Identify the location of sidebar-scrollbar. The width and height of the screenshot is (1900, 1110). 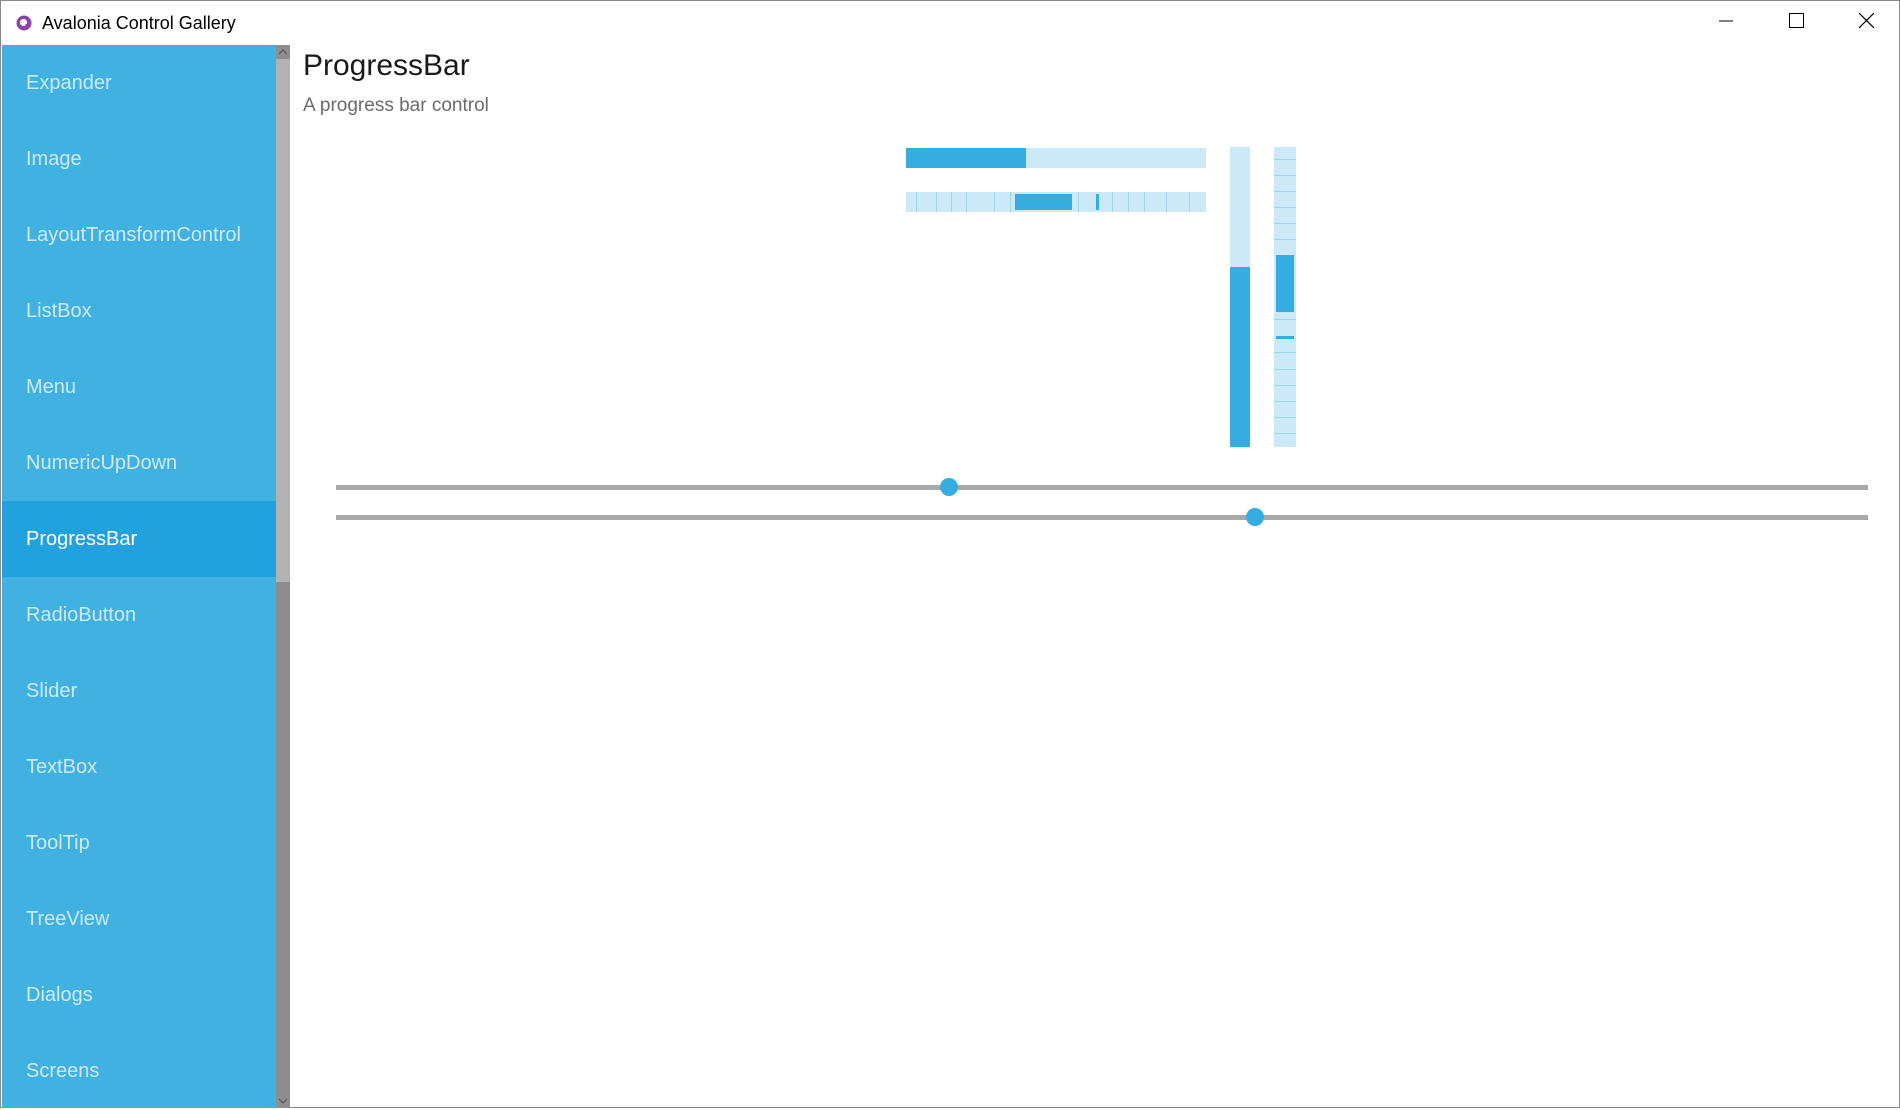
(283, 576).